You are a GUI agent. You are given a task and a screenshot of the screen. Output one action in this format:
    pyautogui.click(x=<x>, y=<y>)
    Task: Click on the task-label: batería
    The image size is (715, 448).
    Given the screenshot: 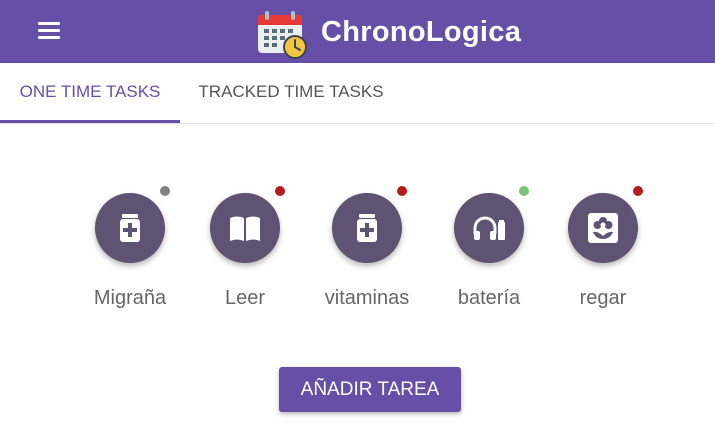 What is the action you would take?
    pyautogui.click(x=489, y=298)
    